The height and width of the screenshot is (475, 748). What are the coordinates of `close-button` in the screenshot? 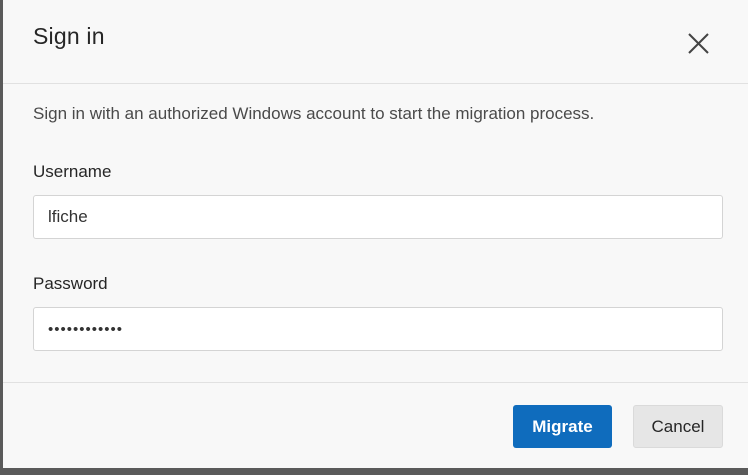 It's located at (698, 43).